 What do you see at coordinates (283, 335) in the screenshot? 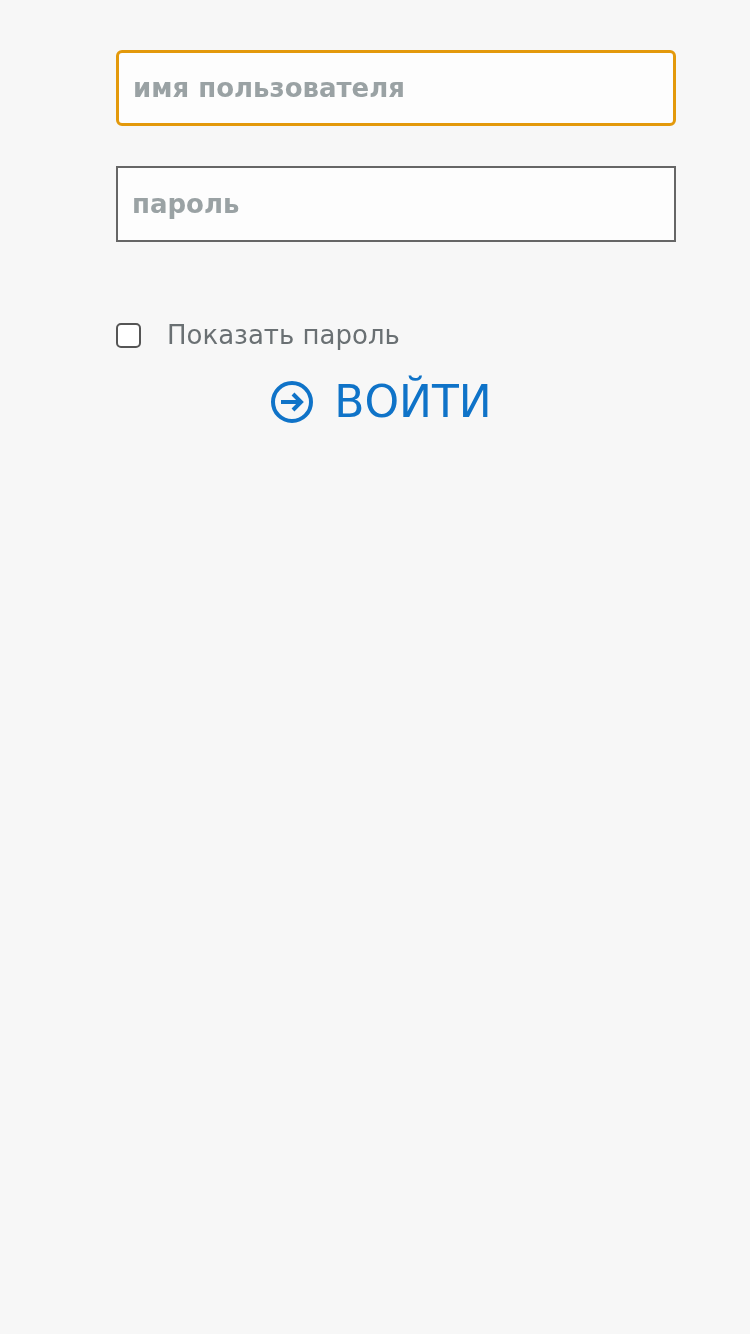
I see `show-password-label: Показать пароль` at bounding box center [283, 335].